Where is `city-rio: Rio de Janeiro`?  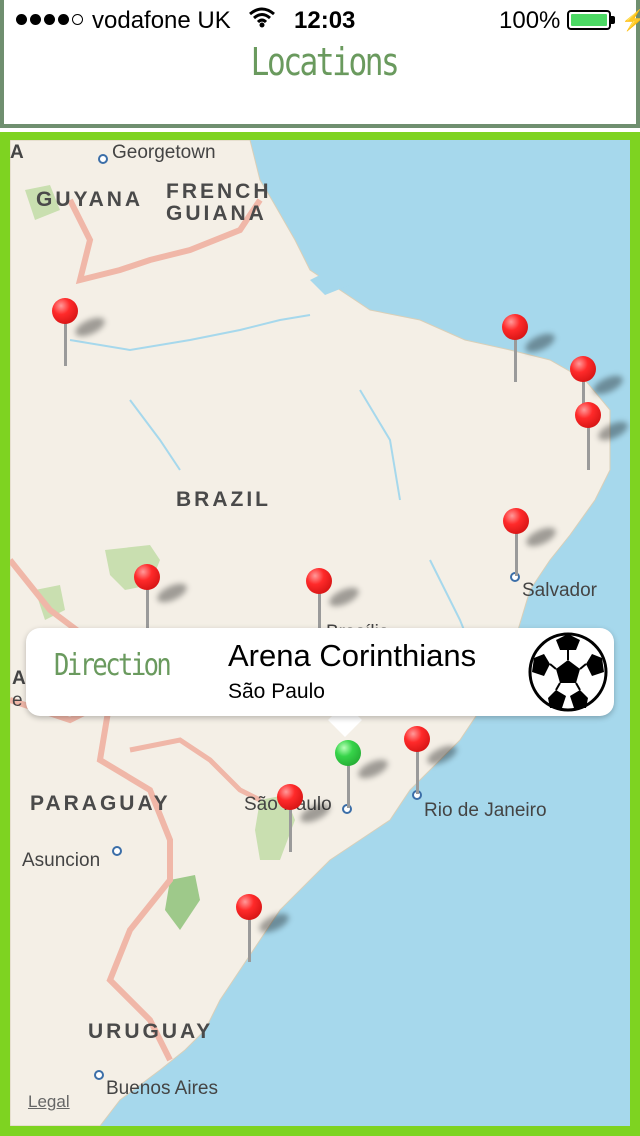 city-rio: Rio de Janeiro is located at coordinates (485, 810).